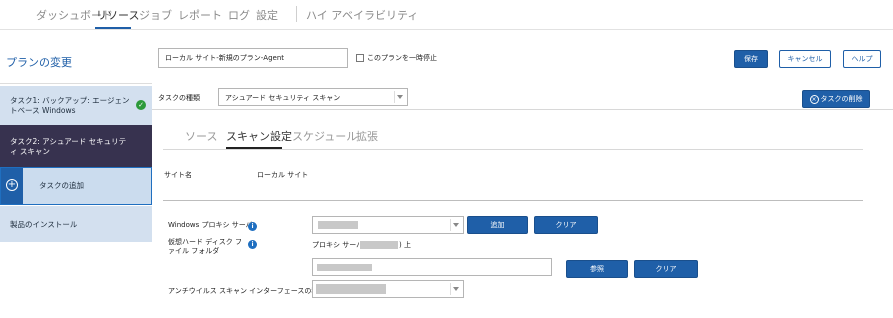 Image resolution: width=893 pixels, height=318 pixels. I want to click on sidebar-item-task1: タスク1: バックアップ: エージェントベース Windows ✓, so click(76, 105).